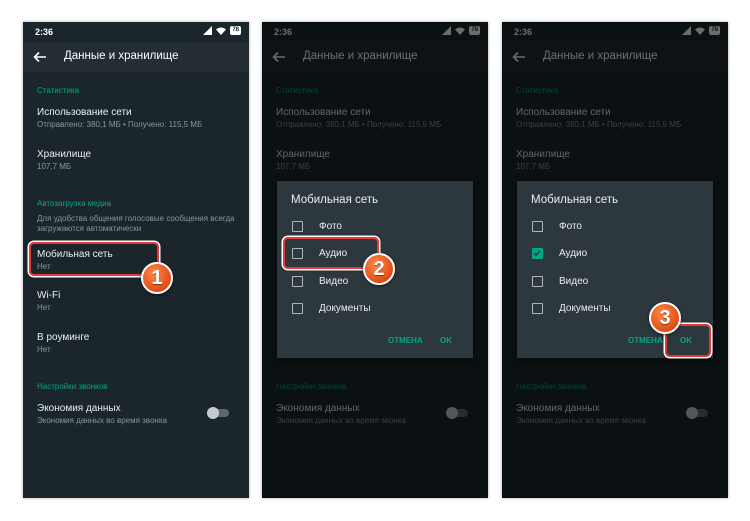 The height and width of the screenshot is (521, 750). I want to click on item-title: Использование сети, so click(84, 112).